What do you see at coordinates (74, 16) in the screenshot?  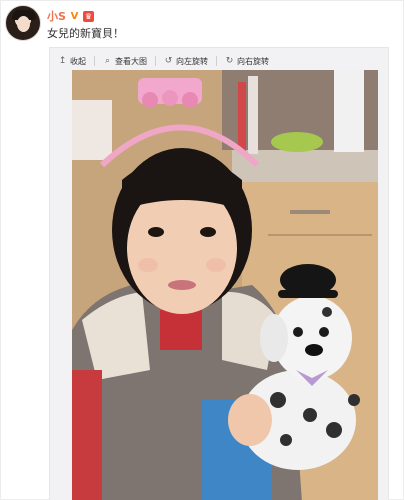 I see `v-verified-icon: V` at bounding box center [74, 16].